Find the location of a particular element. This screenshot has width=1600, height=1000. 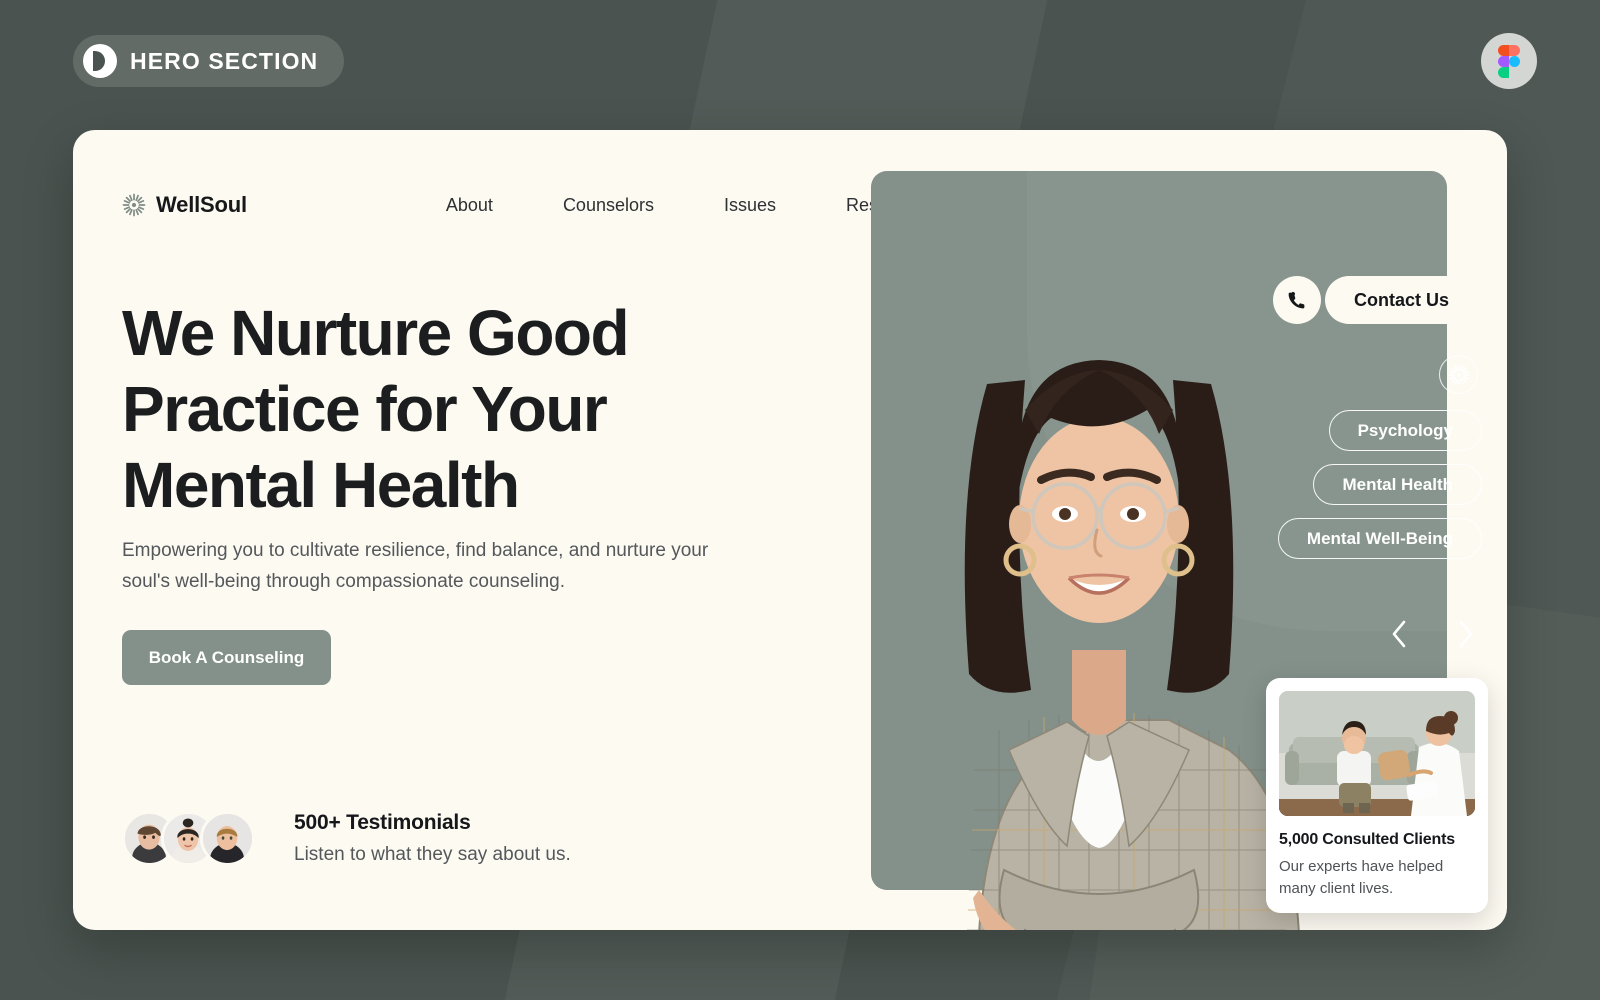

hero-section-badge: HERO SECTION is located at coordinates (209, 61).